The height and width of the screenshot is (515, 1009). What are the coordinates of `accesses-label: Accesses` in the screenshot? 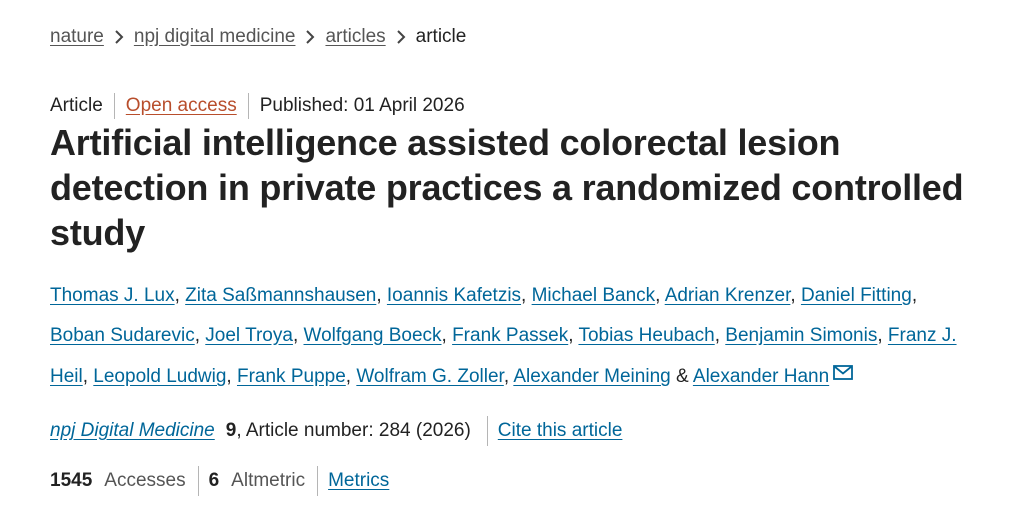 It's located at (145, 480).